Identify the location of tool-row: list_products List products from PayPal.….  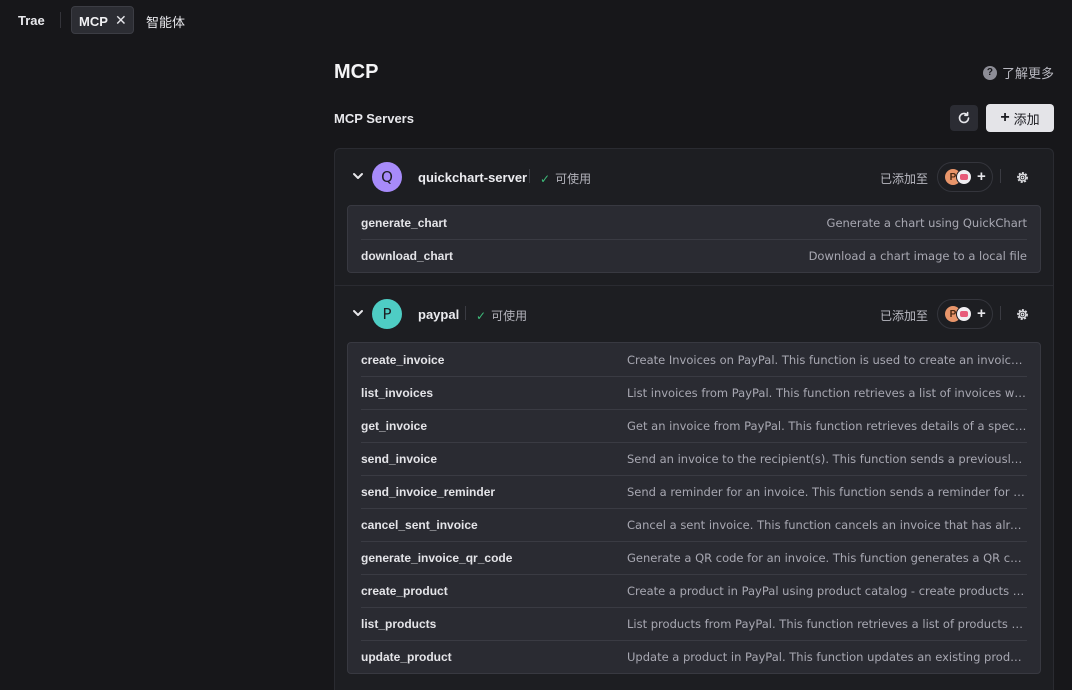
(694, 623).